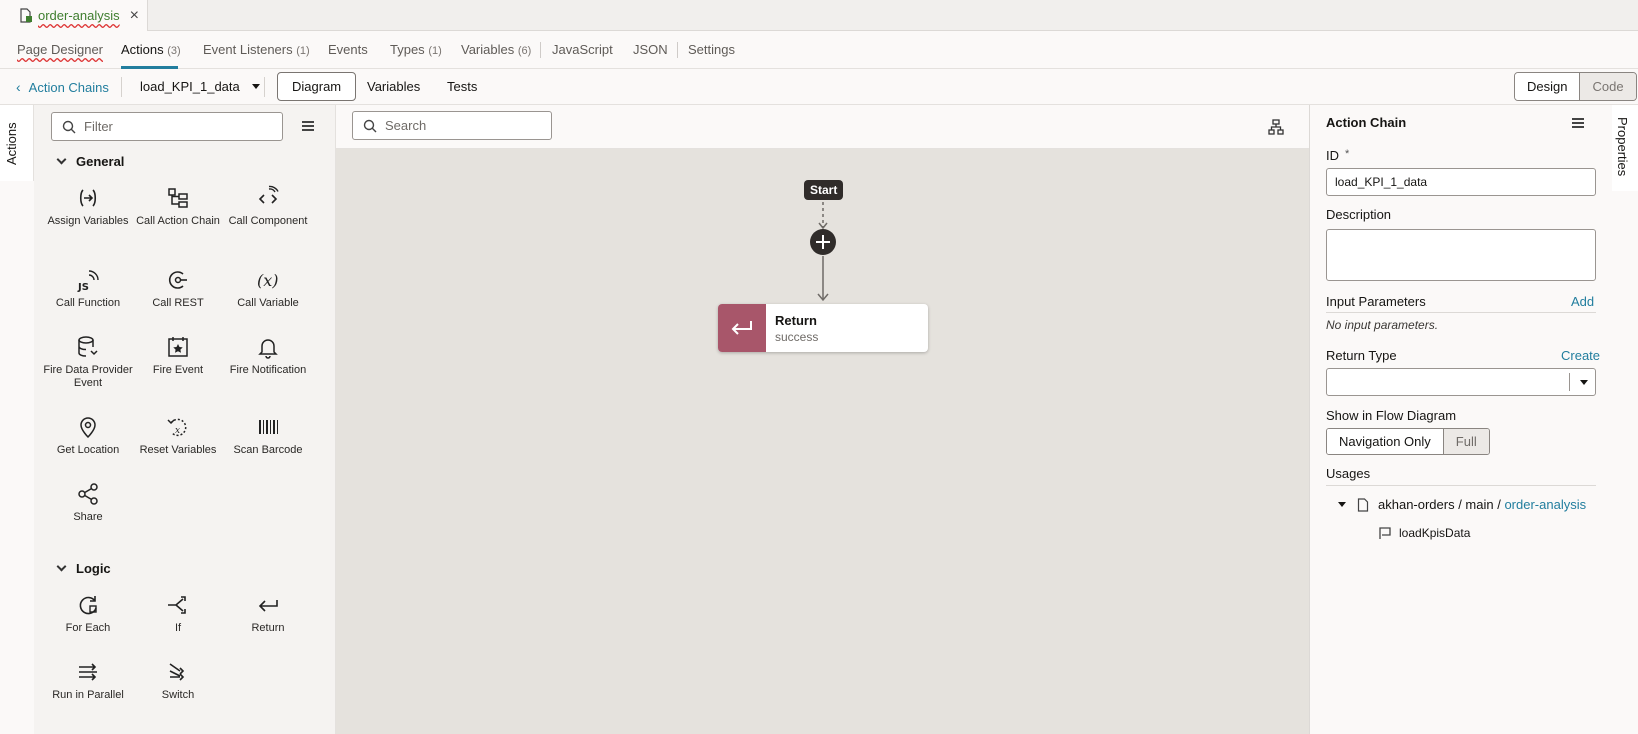 This screenshot has width=1638, height=734. What do you see at coordinates (824, 190) in the screenshot?
I see `start-node: Start` at bounding box center [824, 190].